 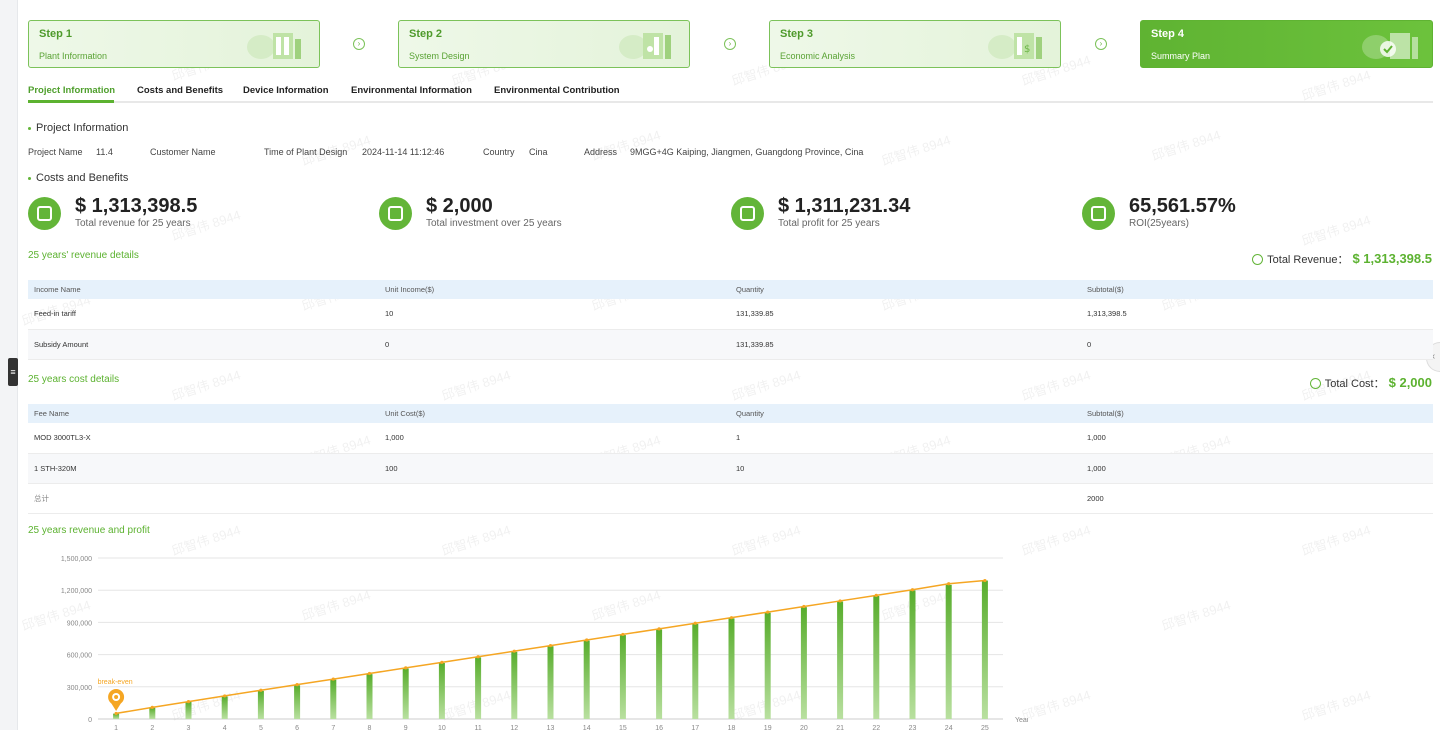 I want to click on total-revenue-summary: Total Revenue： $ 1,313,398.5, so click(x=1342, y=259).